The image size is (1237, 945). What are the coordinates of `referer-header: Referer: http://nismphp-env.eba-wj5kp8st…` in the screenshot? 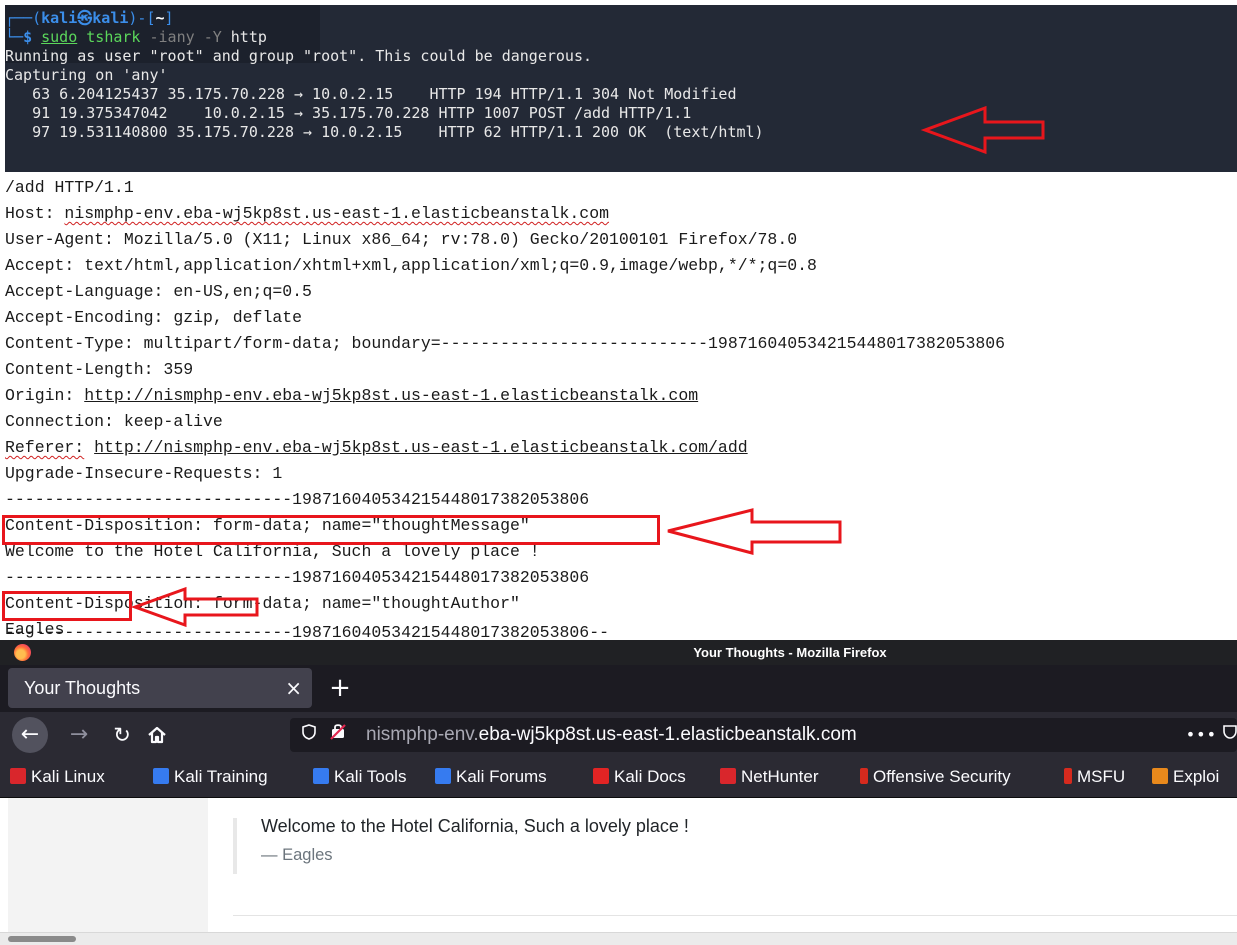 It's located at (376, 447).